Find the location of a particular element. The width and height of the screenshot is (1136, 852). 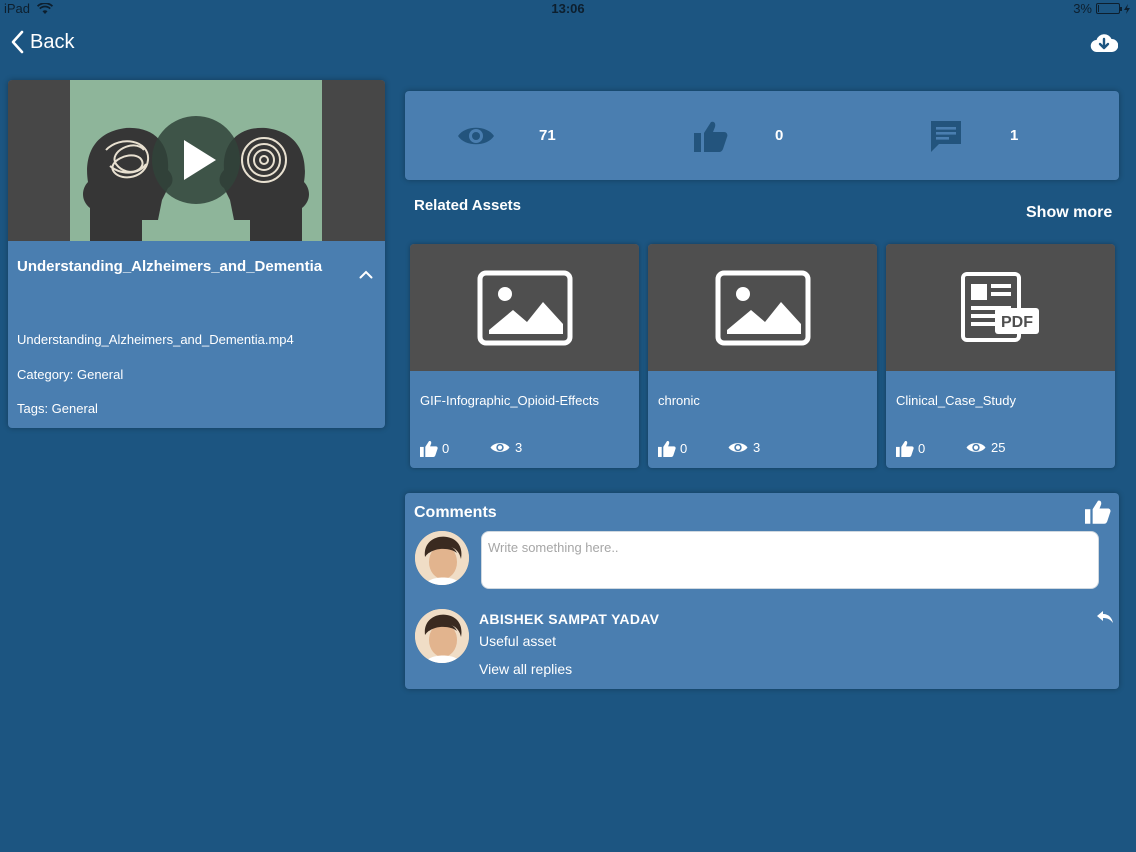

heads-illustration is located at coordinates (196, 178).